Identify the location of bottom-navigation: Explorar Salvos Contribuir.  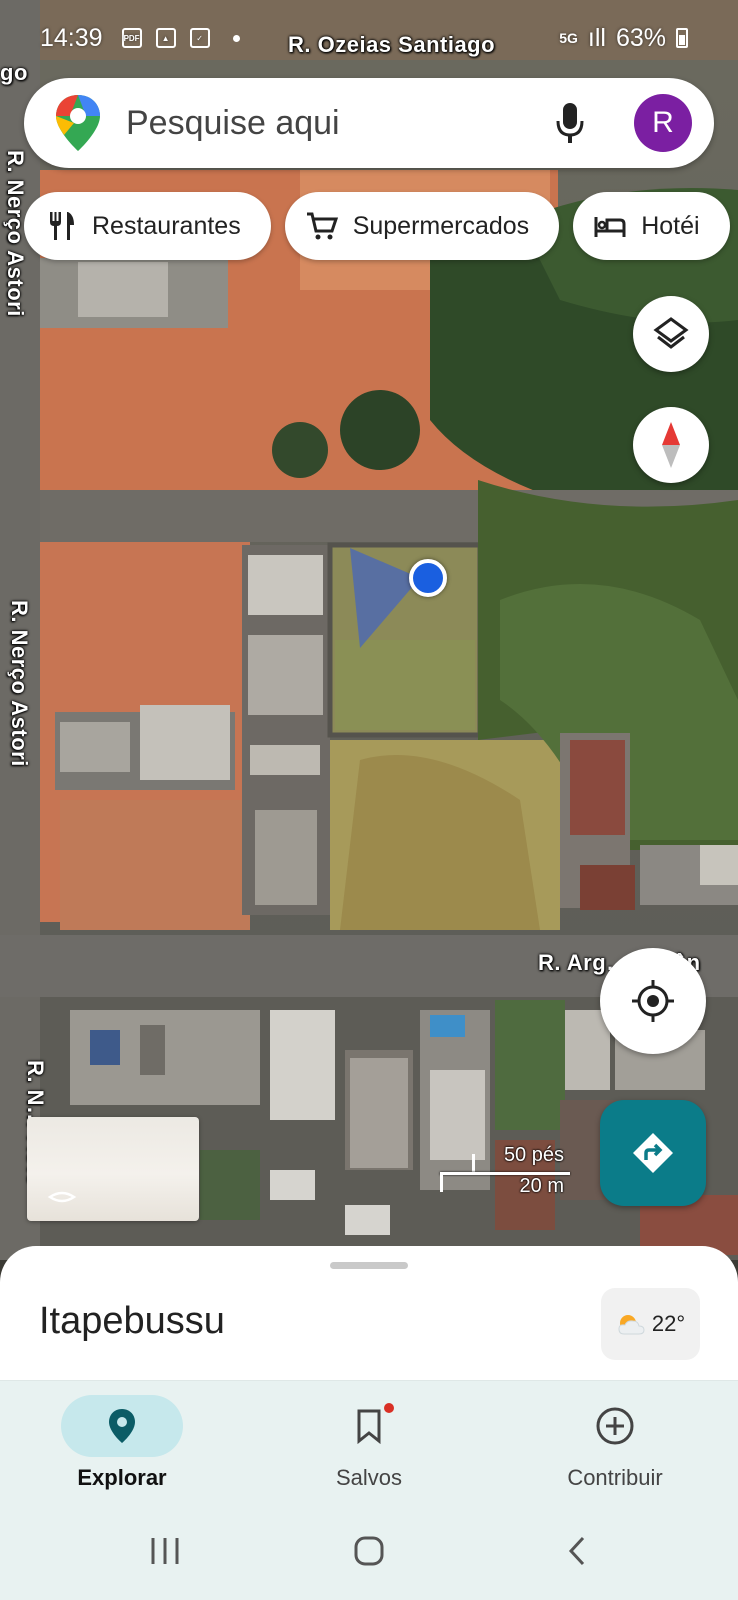
(369, 1441).